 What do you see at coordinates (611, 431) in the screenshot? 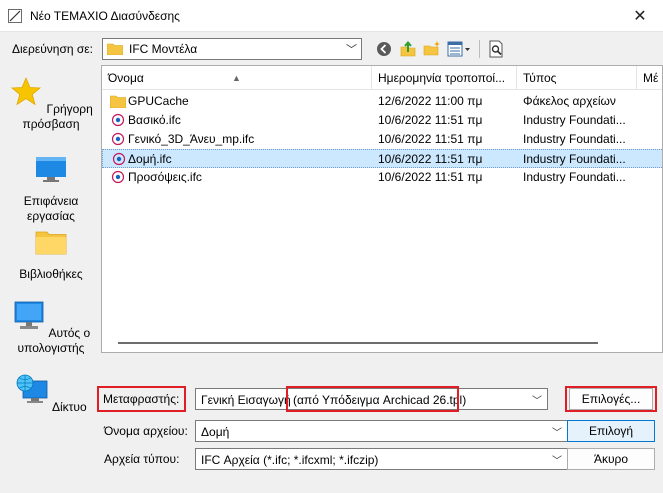
I see `open-button: Επιλογή` at bounding box center [611, 431].